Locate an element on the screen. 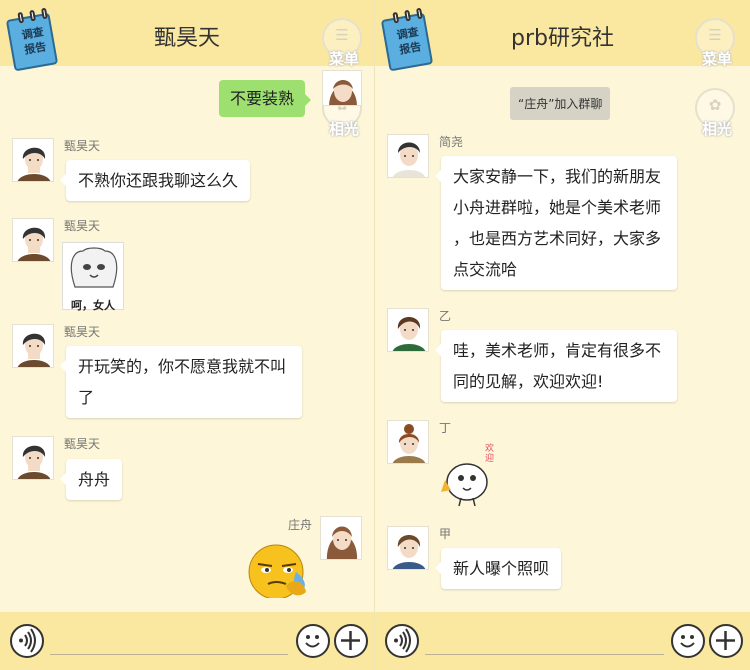 The height and width of the screenshot is (670, 750). photo-button: ✿ 相光 is located at coordinates (715, 113).